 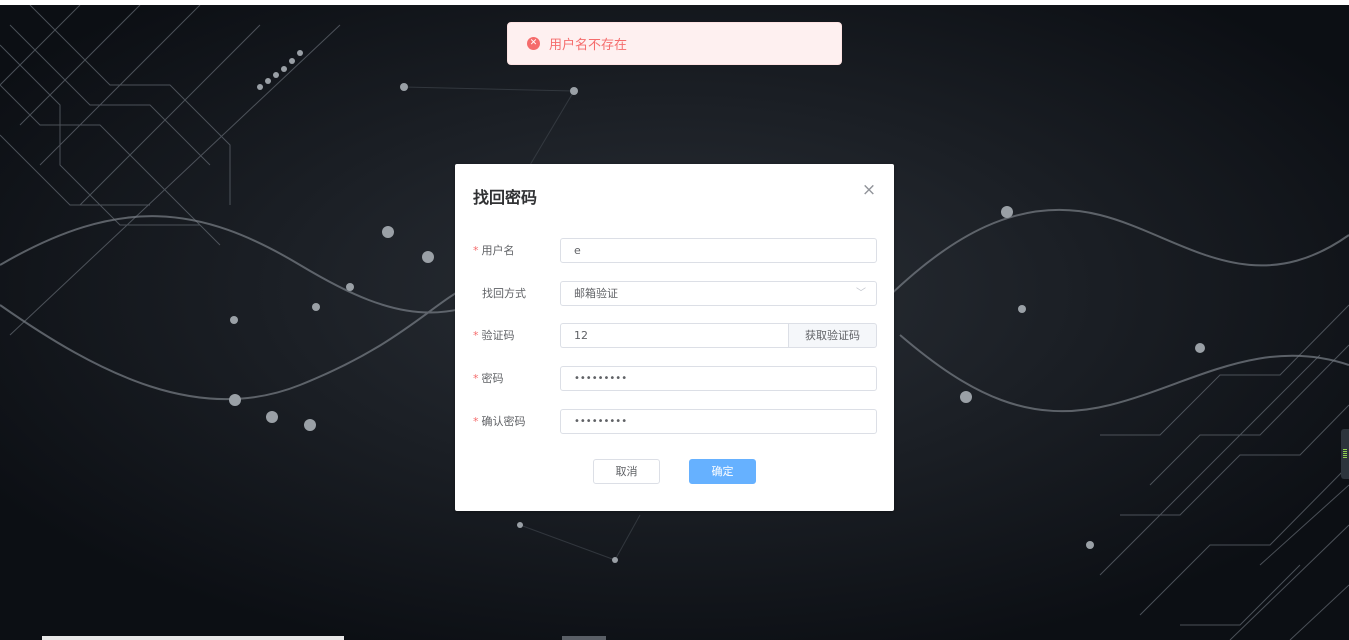 I want to click on verification-code-input: 12, so click(x=674, y=335).